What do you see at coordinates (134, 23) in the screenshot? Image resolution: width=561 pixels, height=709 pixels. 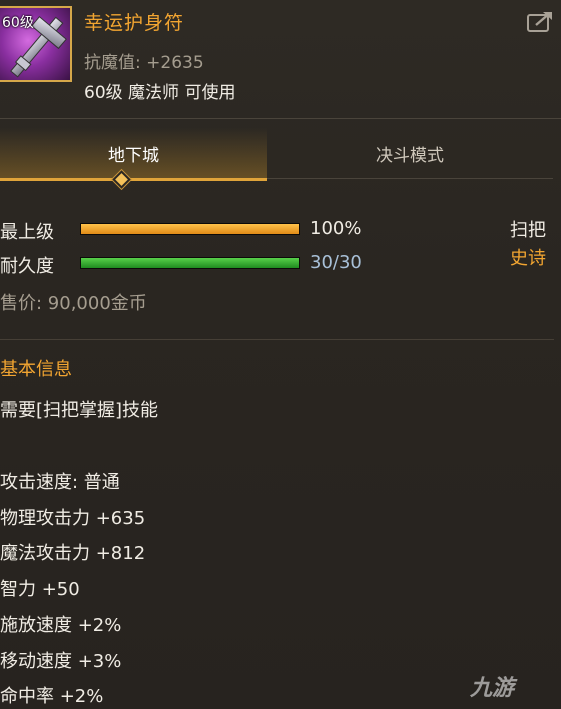 I see `item-name: 幸运护身符` at bounding box center [134, 23].